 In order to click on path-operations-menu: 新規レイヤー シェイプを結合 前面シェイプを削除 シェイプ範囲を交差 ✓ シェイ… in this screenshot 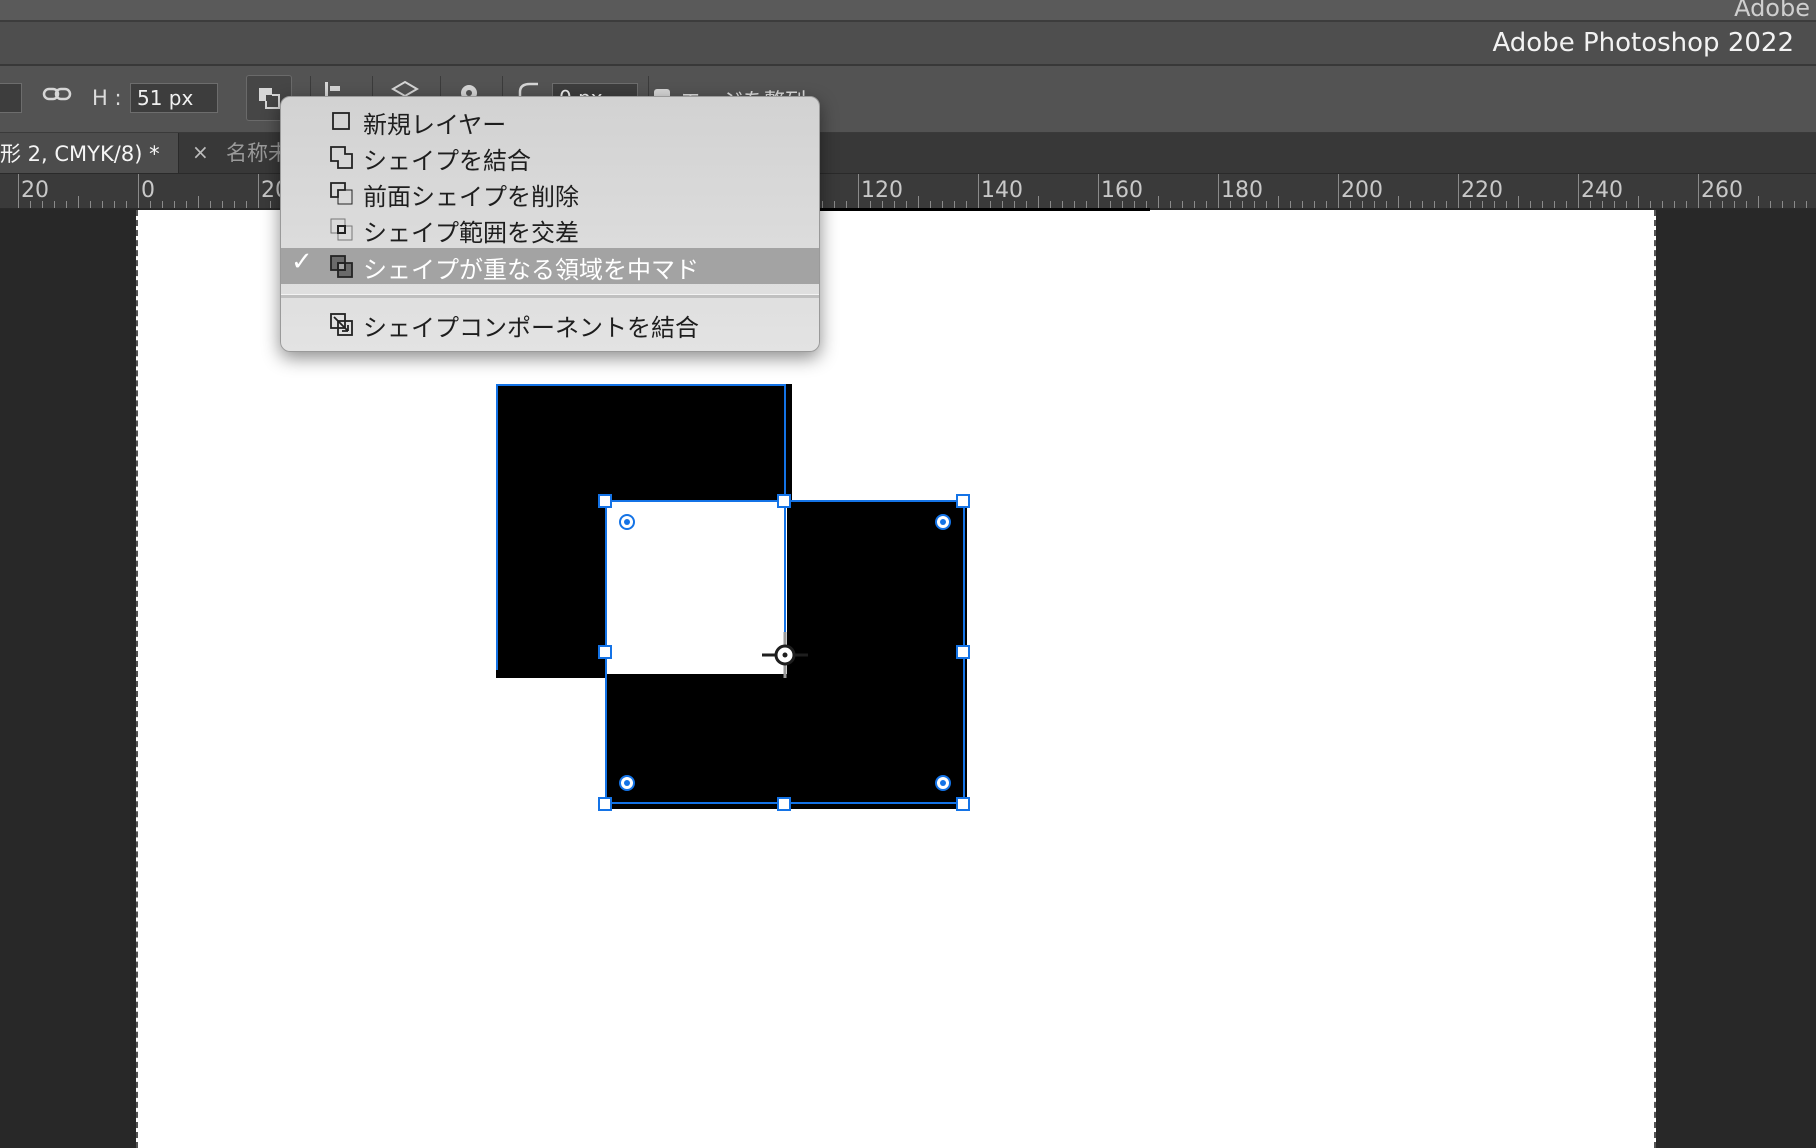, I will do `click(550, 224)`.